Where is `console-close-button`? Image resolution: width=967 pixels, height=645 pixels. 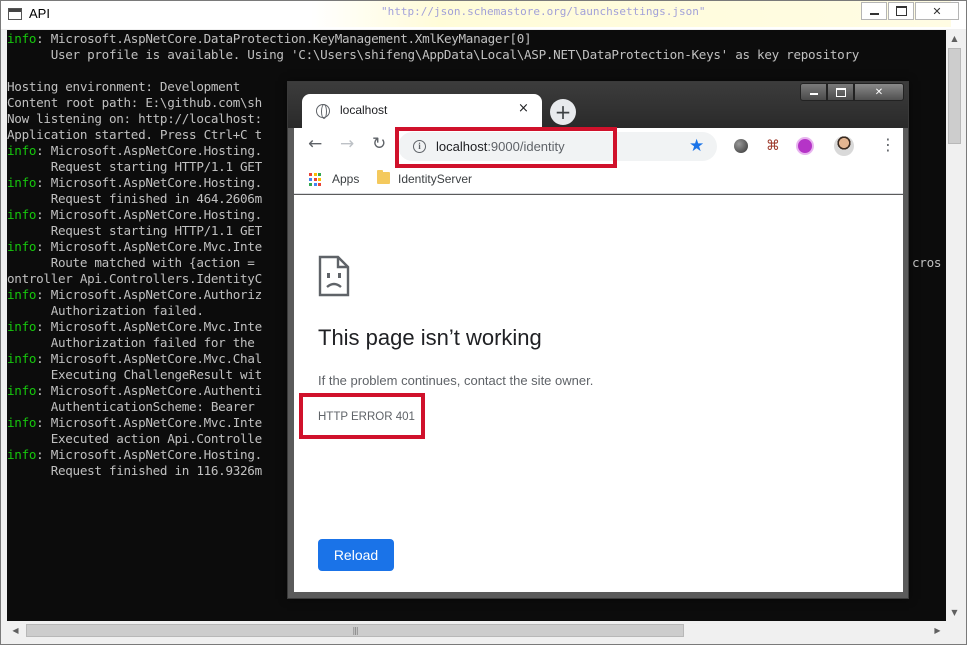 console-close-button is located at coordinates (937, 11).